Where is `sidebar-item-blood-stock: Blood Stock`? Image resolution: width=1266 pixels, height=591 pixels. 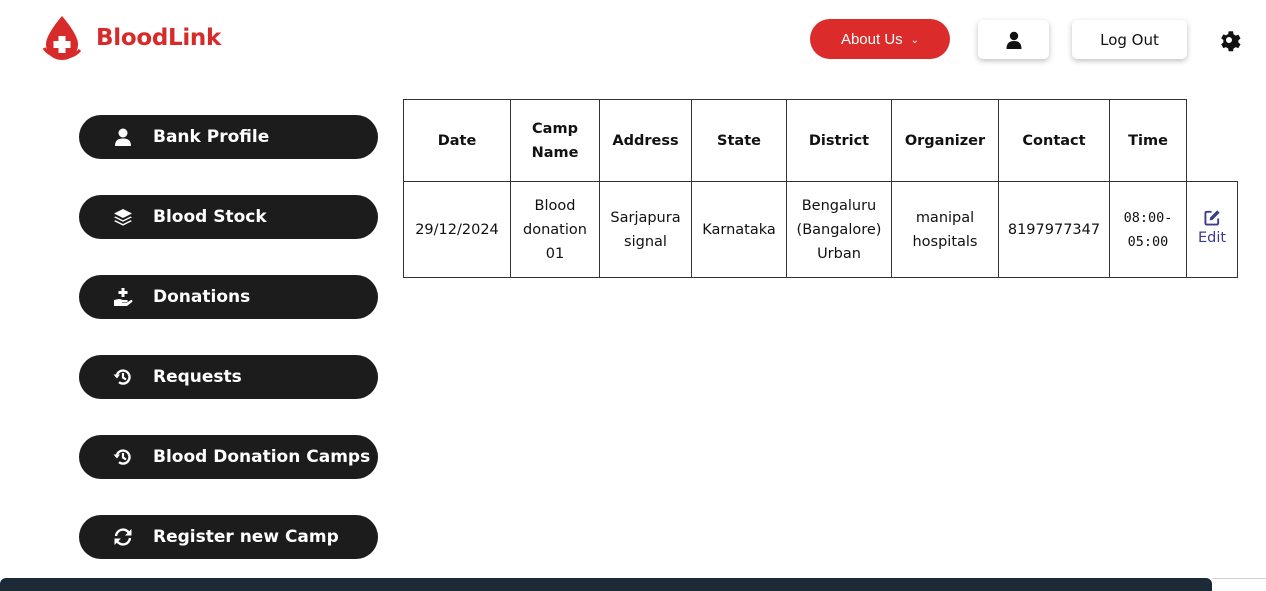 sidebar-item-blood-stock: Blood Stock is located at coordinates (228, 217).